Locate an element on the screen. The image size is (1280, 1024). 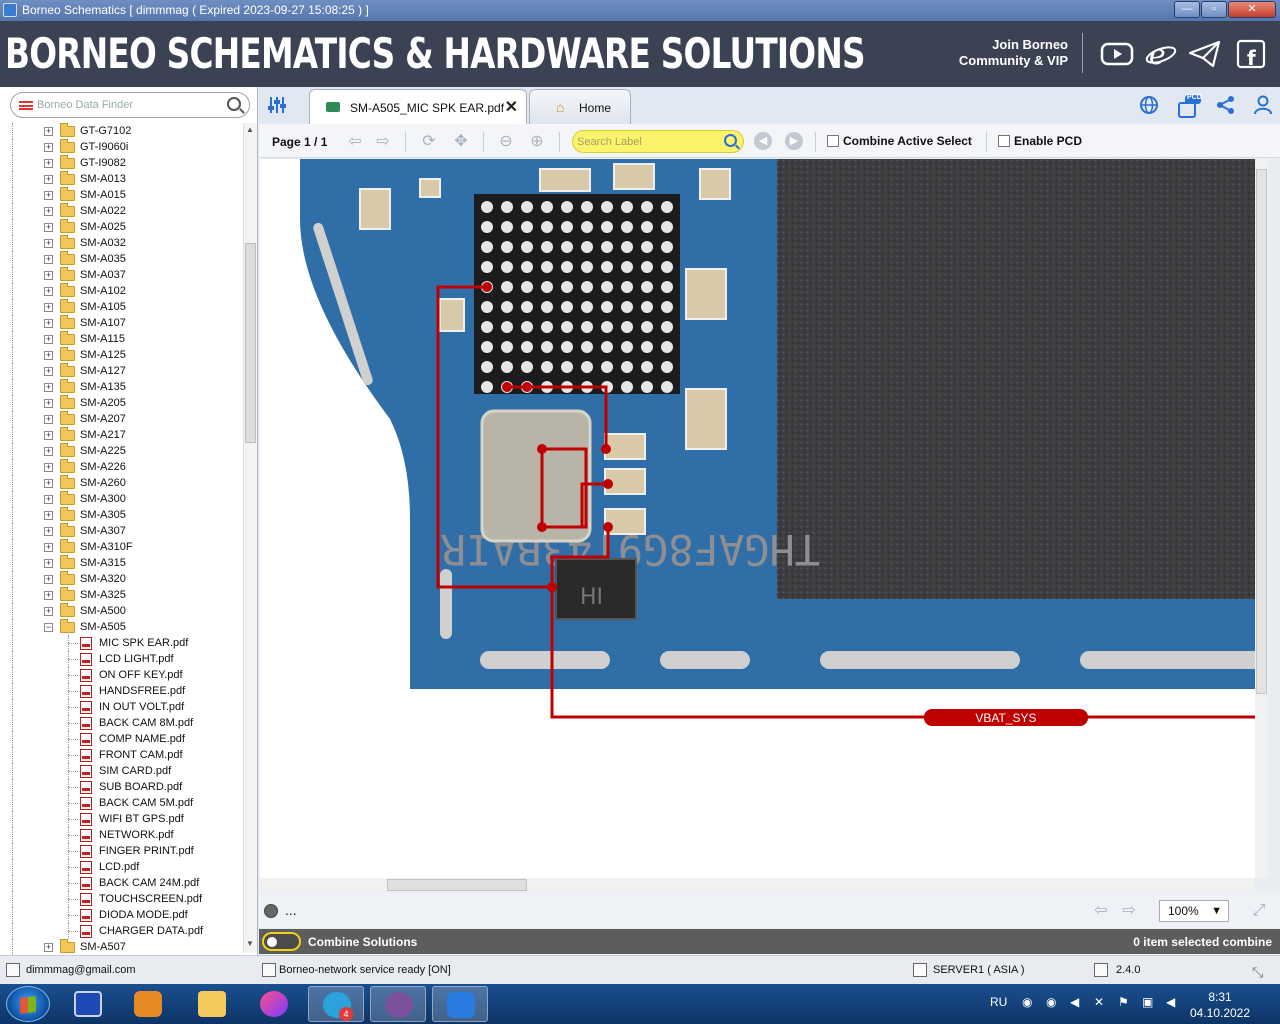
viewer-scroll-thumb is located at coordinates (1261, 431).